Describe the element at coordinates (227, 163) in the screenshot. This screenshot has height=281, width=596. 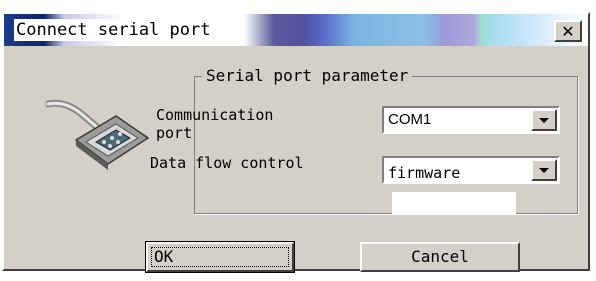
I see `data-flow-control-label: Data flow control` at that location.